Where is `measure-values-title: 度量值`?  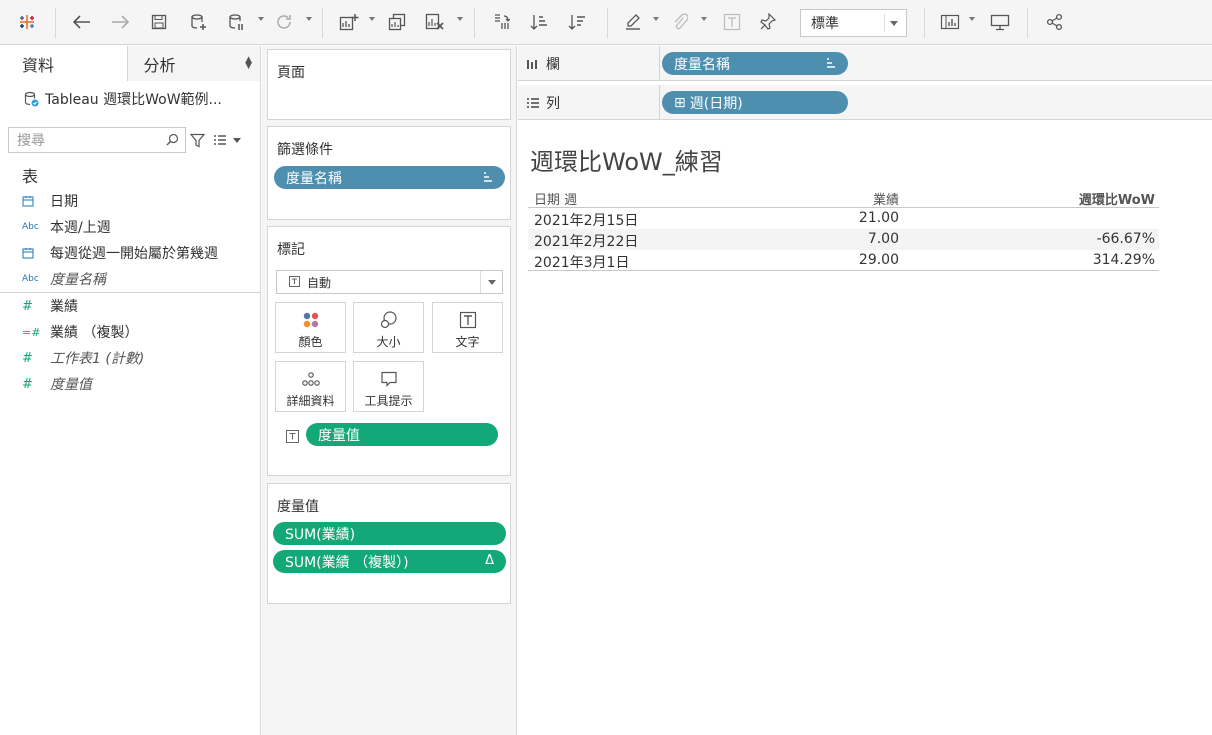
measure-values-title: 度量值 is located at coordinates (298, 507).